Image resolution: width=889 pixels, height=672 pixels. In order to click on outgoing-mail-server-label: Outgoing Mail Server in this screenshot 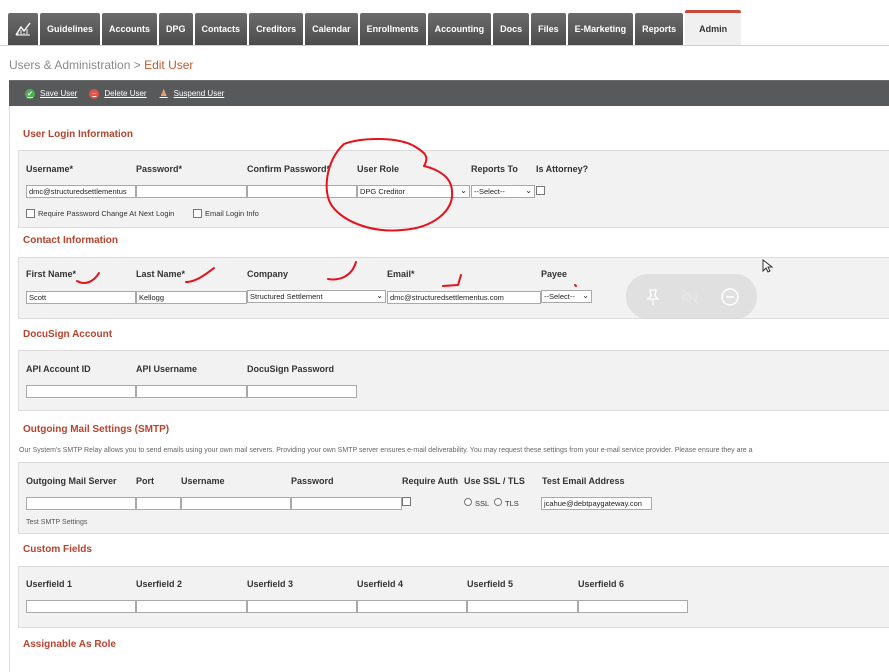, I will do `click(71, 481)`.